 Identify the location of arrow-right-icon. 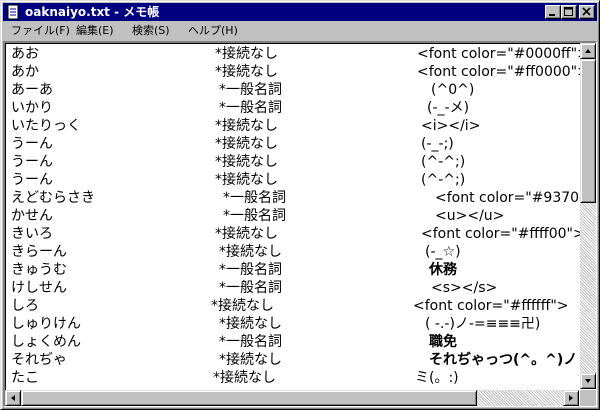
(571, 398).